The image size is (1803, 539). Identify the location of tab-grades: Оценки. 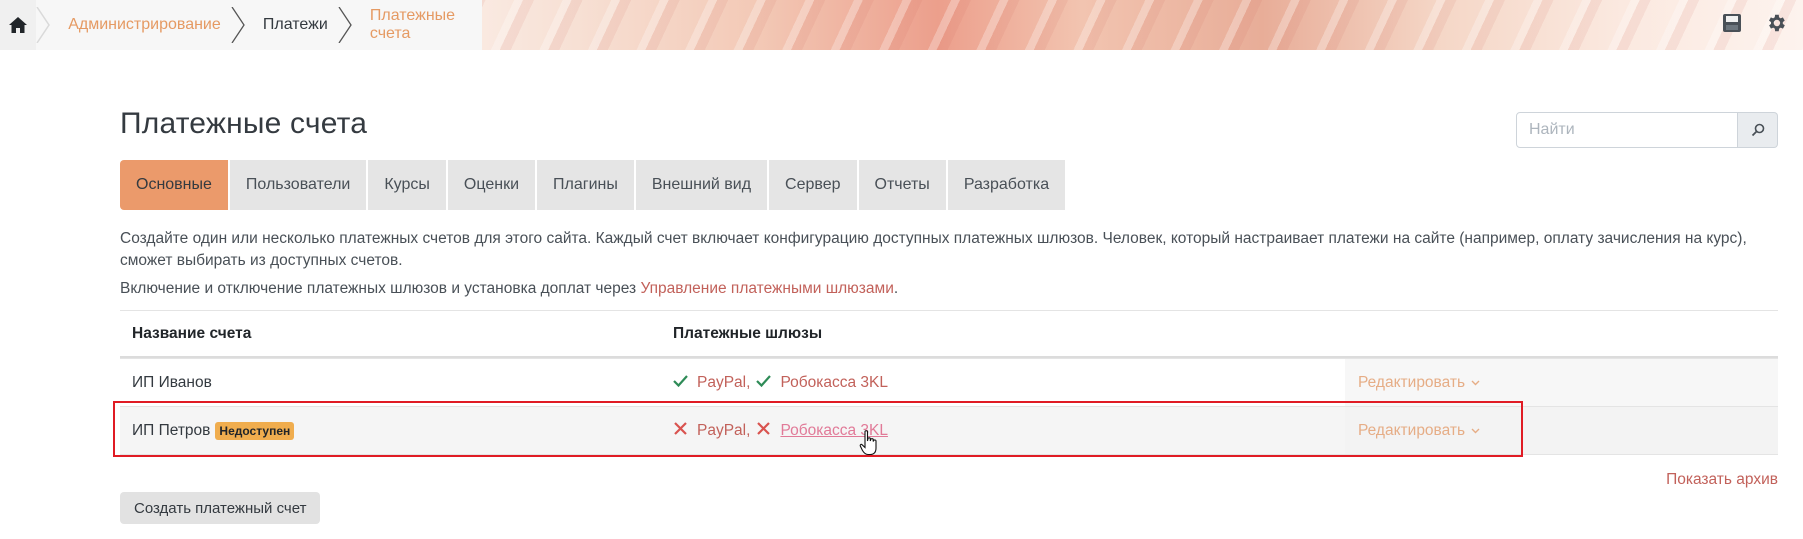
(491, 185).